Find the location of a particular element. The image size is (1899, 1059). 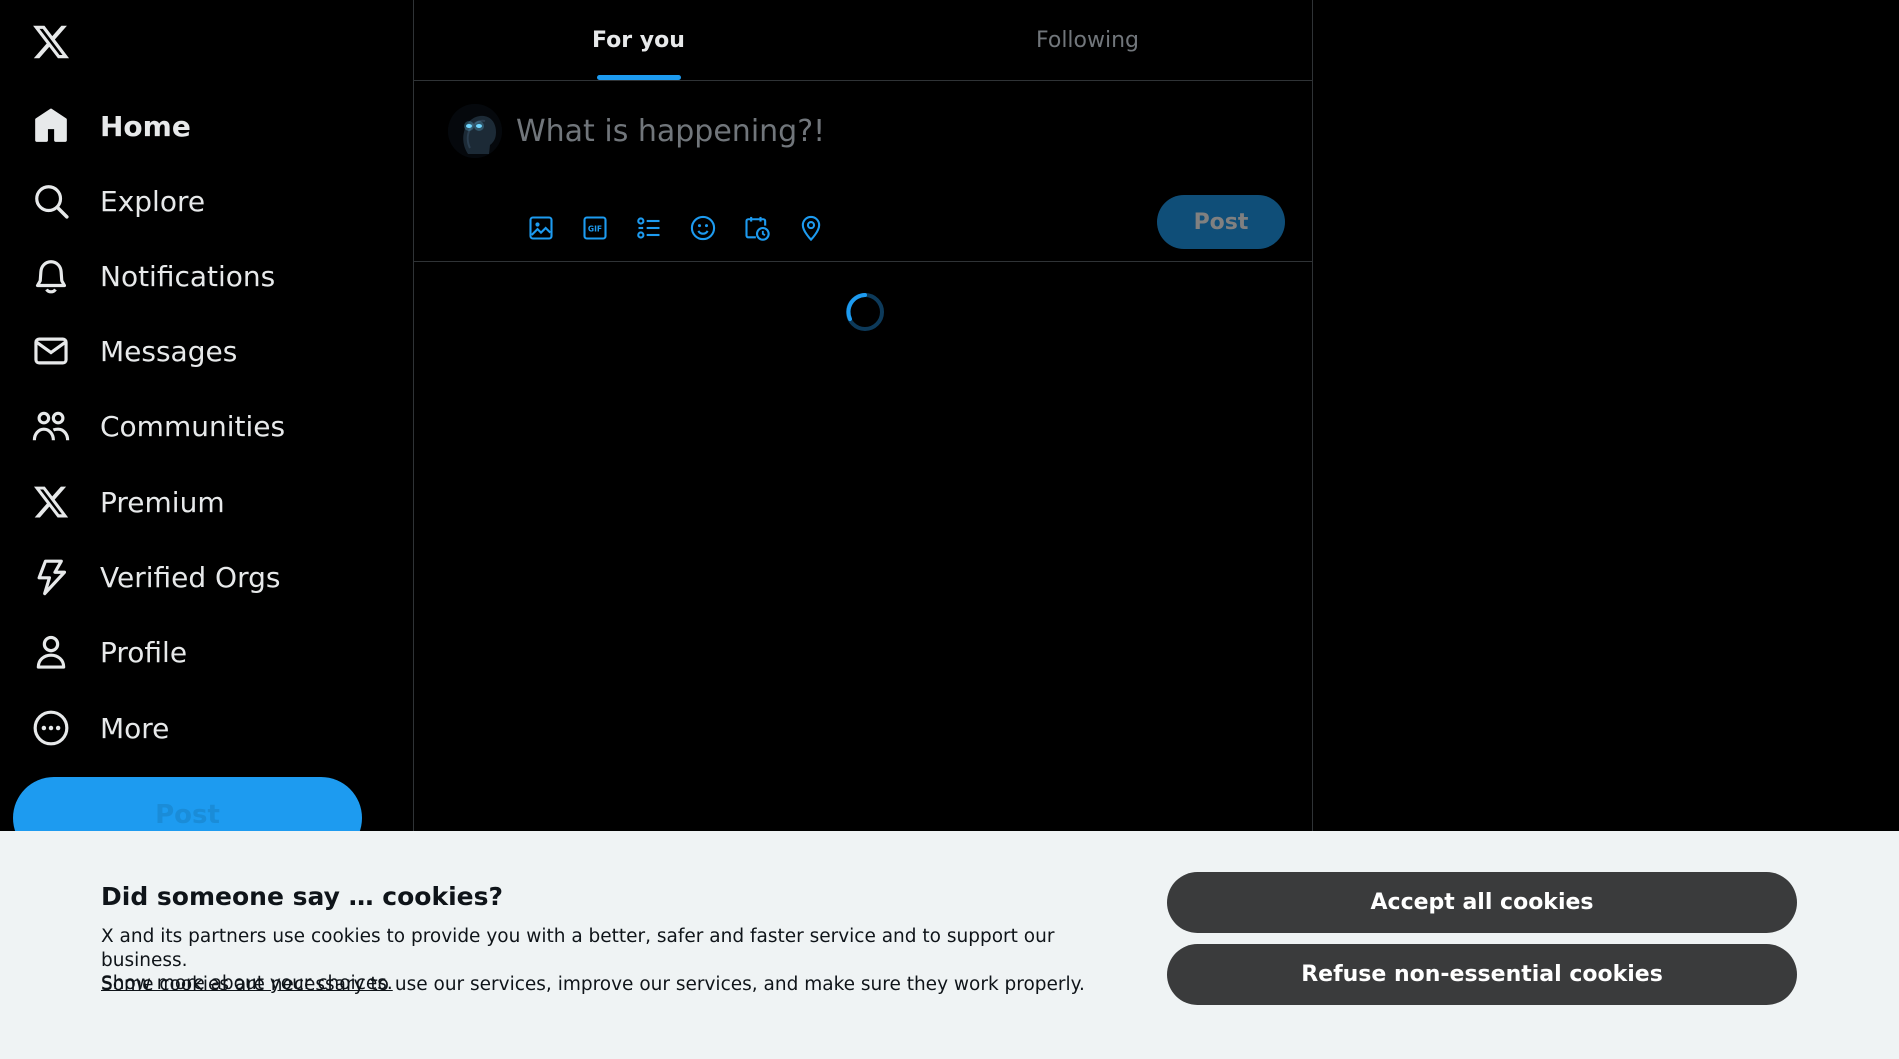

sidebar-item-verified-orgs: Verified Orgs is located at coordinates (156, 577).